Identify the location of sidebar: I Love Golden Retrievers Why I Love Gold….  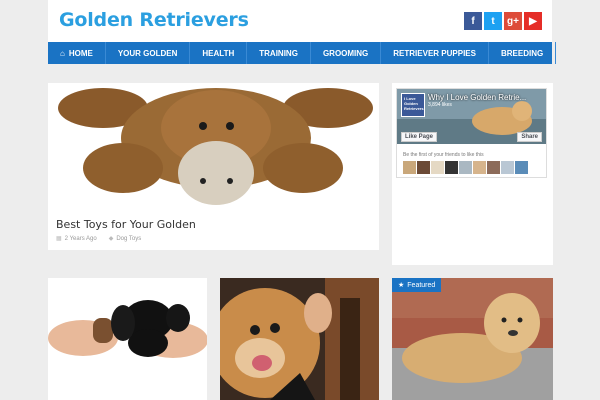
(472, 174).